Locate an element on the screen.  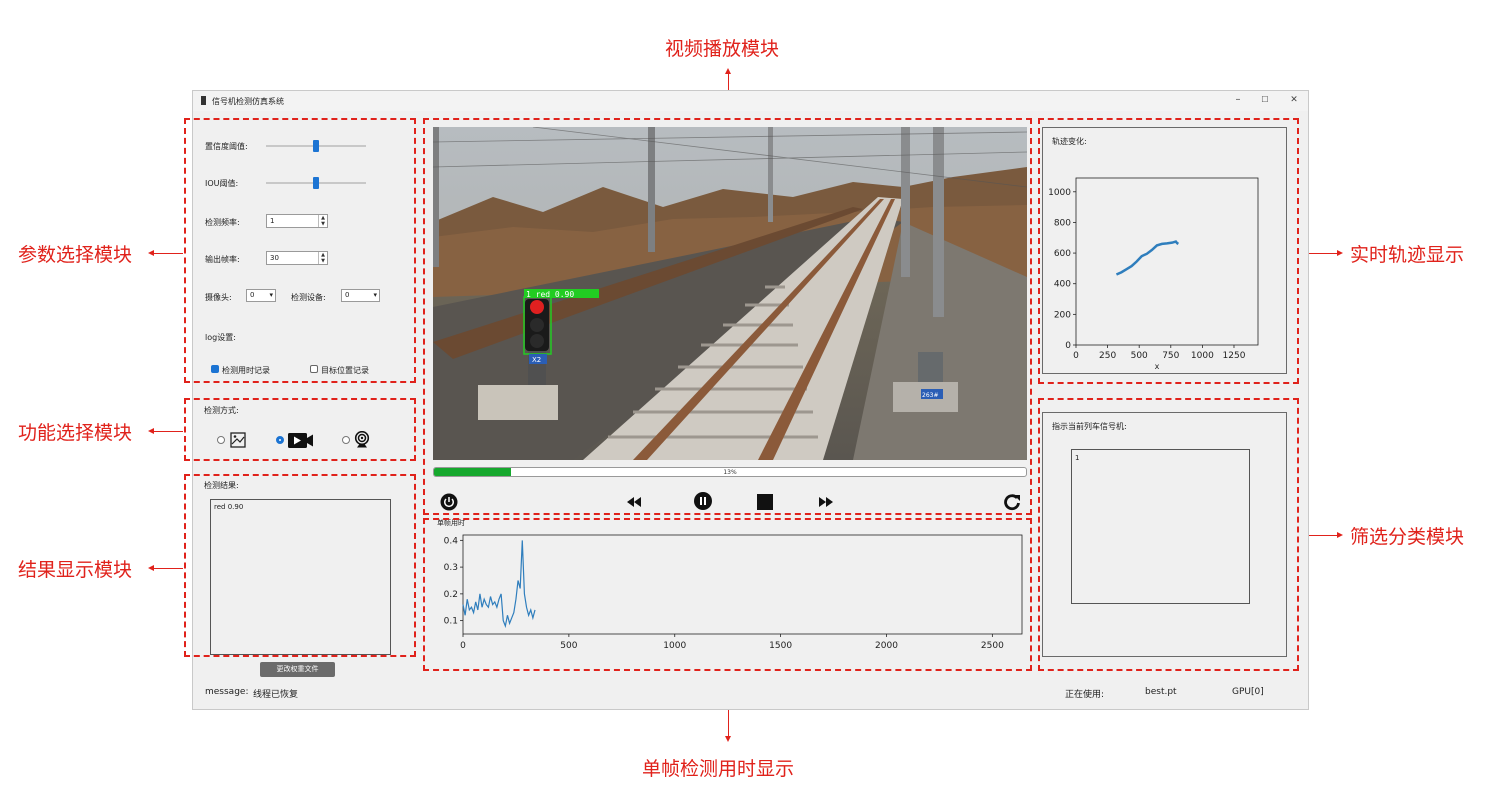
window-title: 信号机检测仿真系统 is located at coordinates (248, 101).